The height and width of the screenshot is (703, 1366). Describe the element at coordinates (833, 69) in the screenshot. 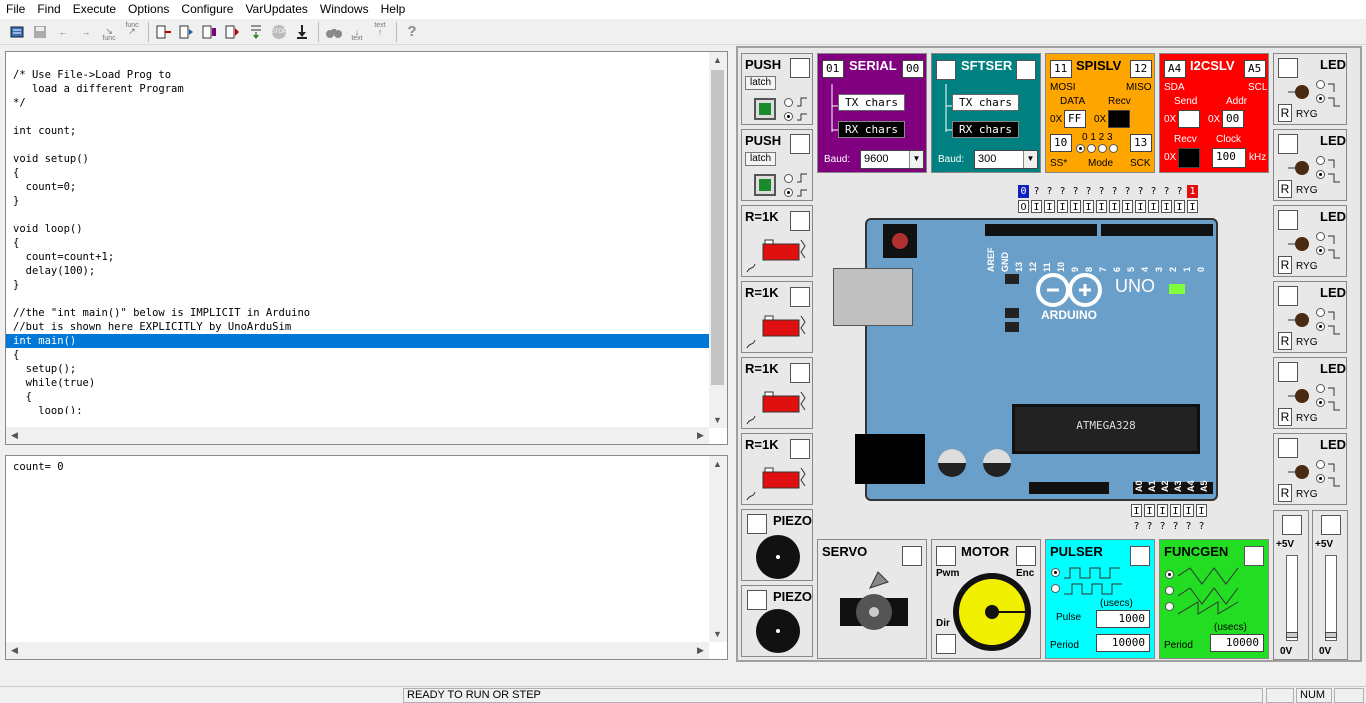

I see `serial-rx-pin: 01` at that location.